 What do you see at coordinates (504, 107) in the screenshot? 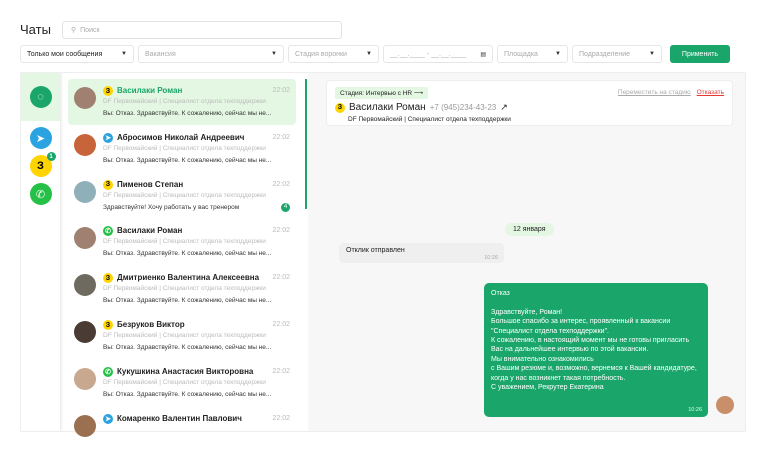
I see `external-link-icon: ↗` at bounding box center [504, 107].